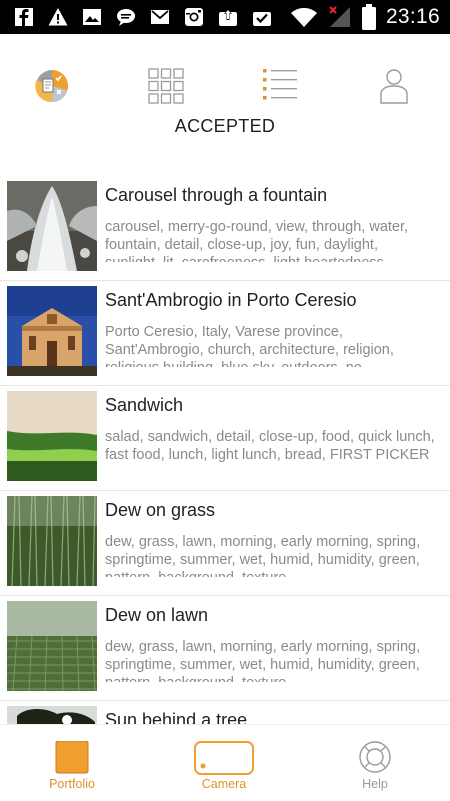  What do you see at coordinates (412, 16) in the screenshot?
I see `clock: 23:16` at bounding box center [412, 16].